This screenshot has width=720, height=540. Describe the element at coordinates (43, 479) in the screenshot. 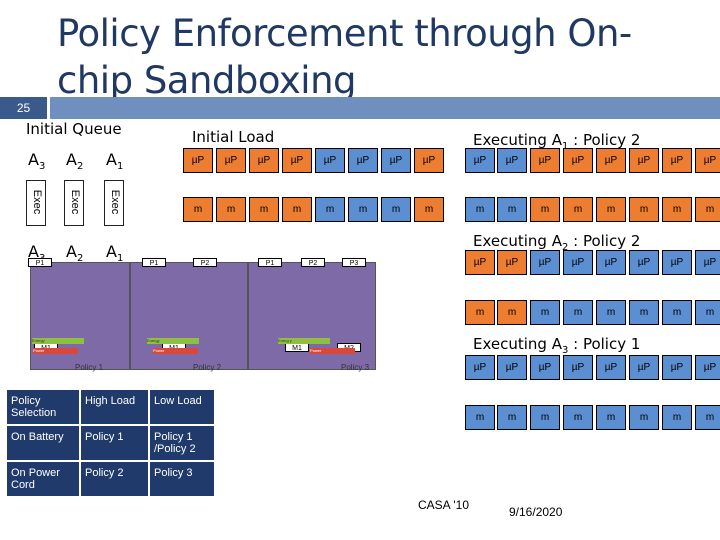

I see `policy-table-cell: On Power Cord` at that location.